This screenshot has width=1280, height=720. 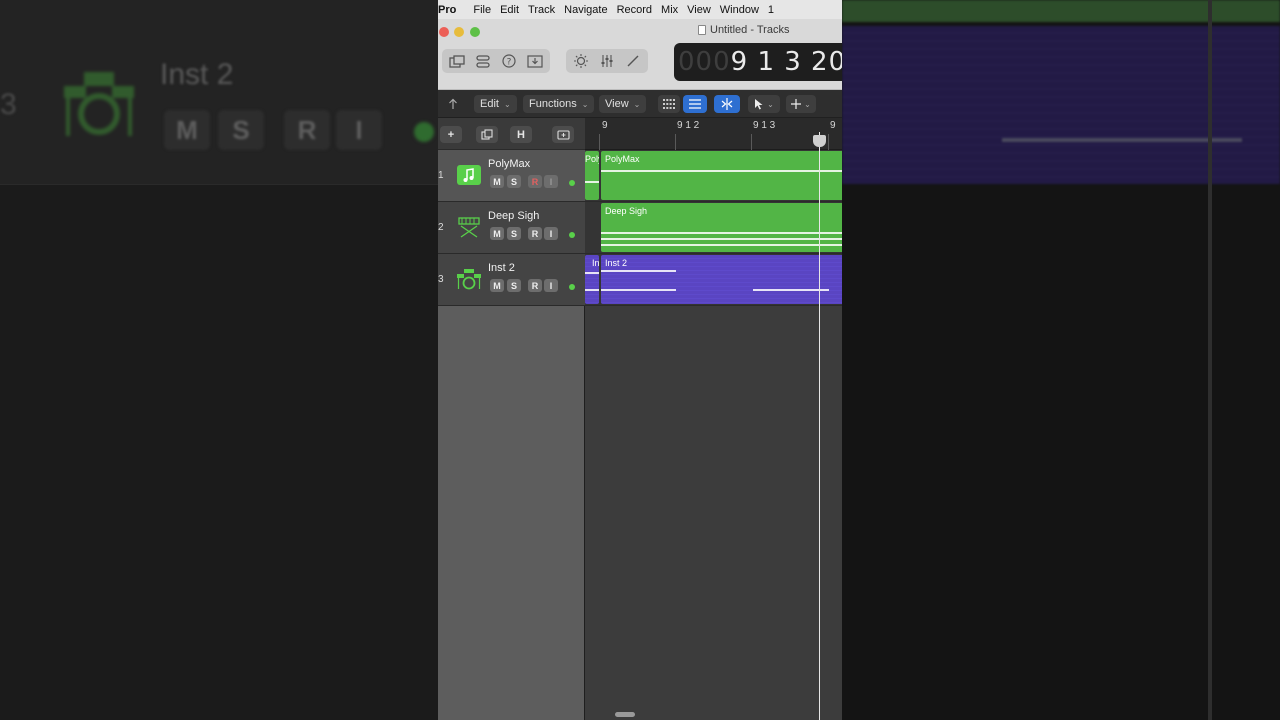 I want to click on library-icon, so click(x=457, y=61).